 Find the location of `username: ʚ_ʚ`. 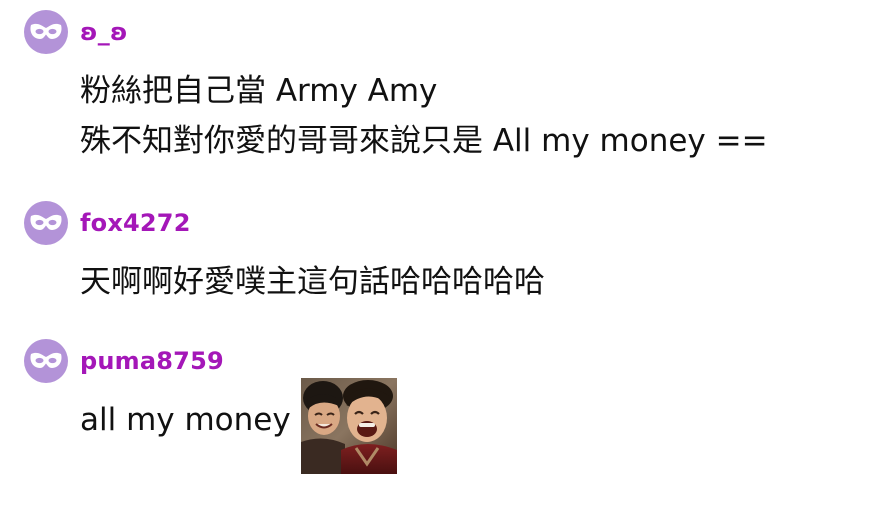

username: ʚ_ʚ is located at coordinates (104, 32).